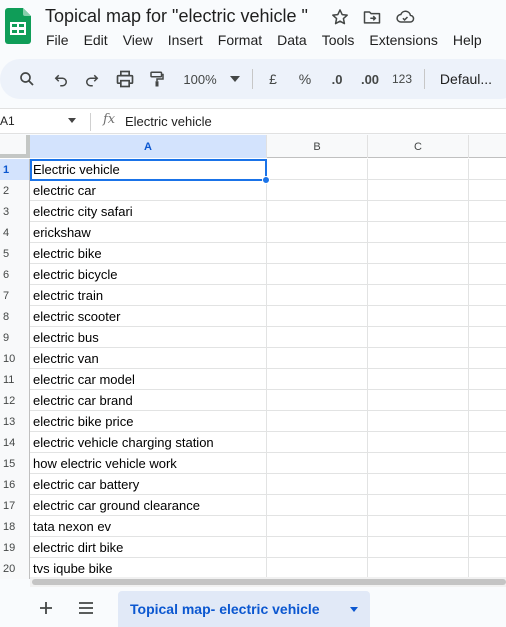  What do you see at coordinates (273, 79) in the screenshot?
I see `currency-format-button: £` at bounding box center [273, 79].